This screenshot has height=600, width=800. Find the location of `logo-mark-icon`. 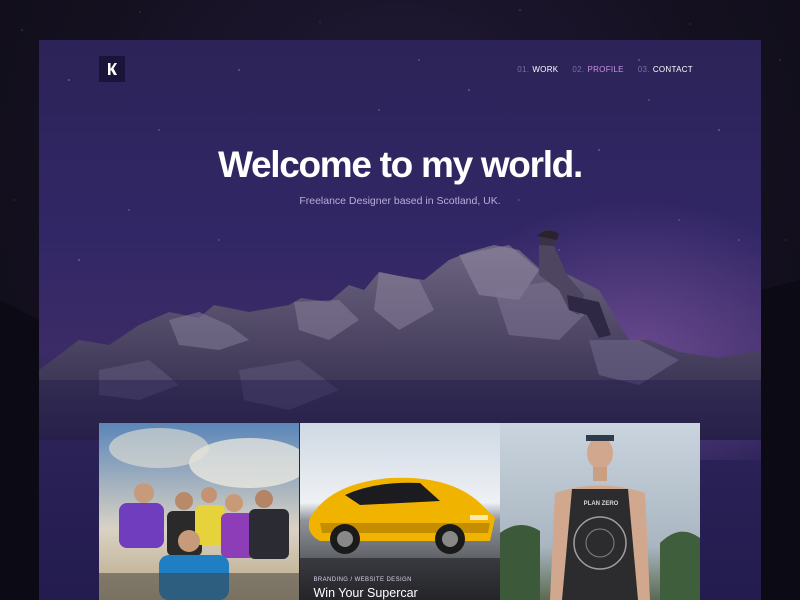

logo-mark-icon is located at coordinates (112, 69).